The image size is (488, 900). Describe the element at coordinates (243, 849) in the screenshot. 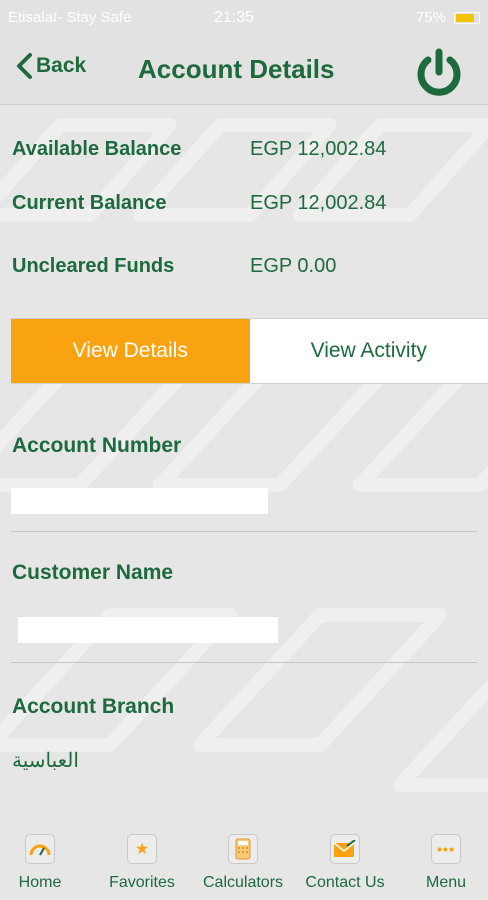

I see `calculator-icon` at that location.